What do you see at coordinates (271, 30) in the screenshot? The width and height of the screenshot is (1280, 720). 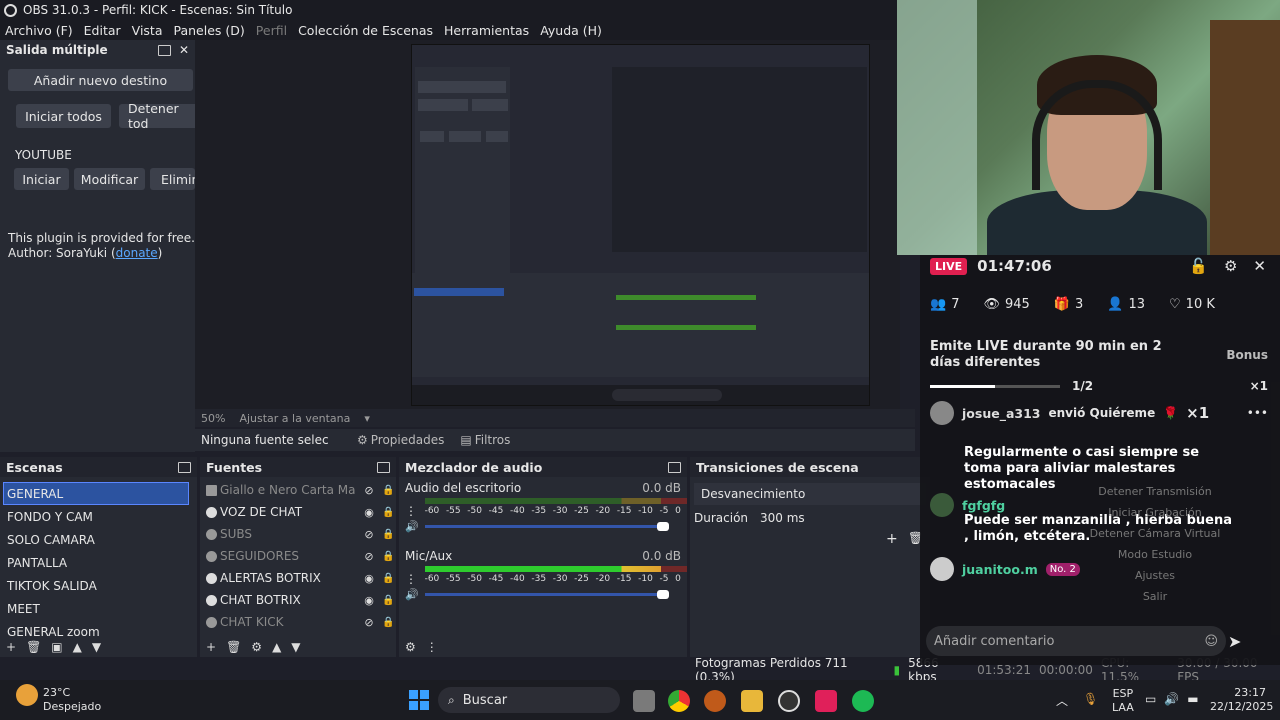 I see `menu-perfil: Perfil` at bounding box center [271, 30].